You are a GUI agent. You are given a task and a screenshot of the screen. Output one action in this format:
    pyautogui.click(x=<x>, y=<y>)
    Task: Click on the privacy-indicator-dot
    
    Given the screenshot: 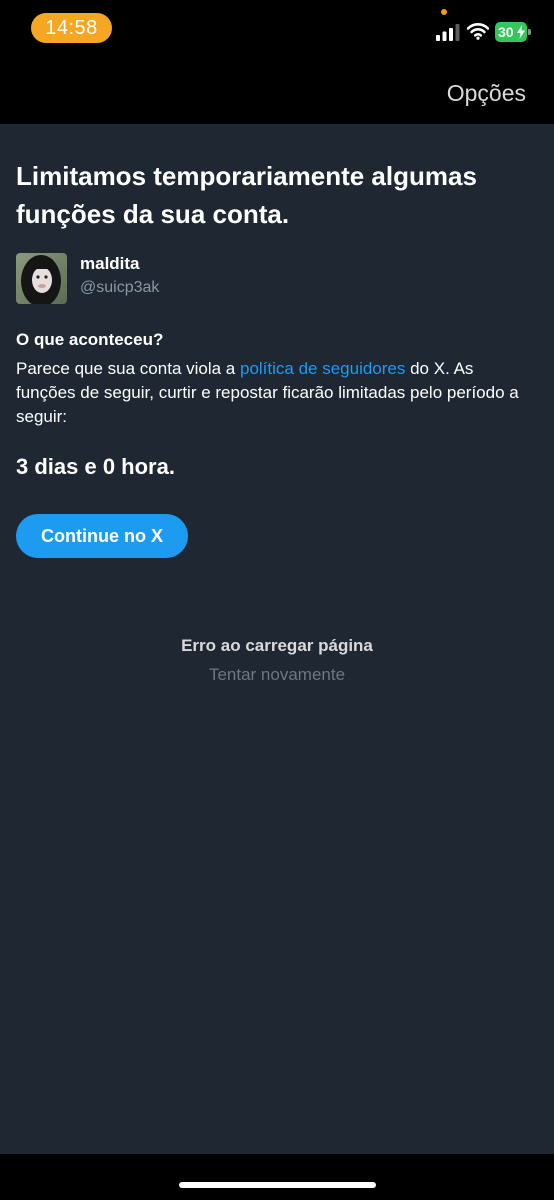 What is the action you would take?
    pyautogui.click(x=444, y=12)
    